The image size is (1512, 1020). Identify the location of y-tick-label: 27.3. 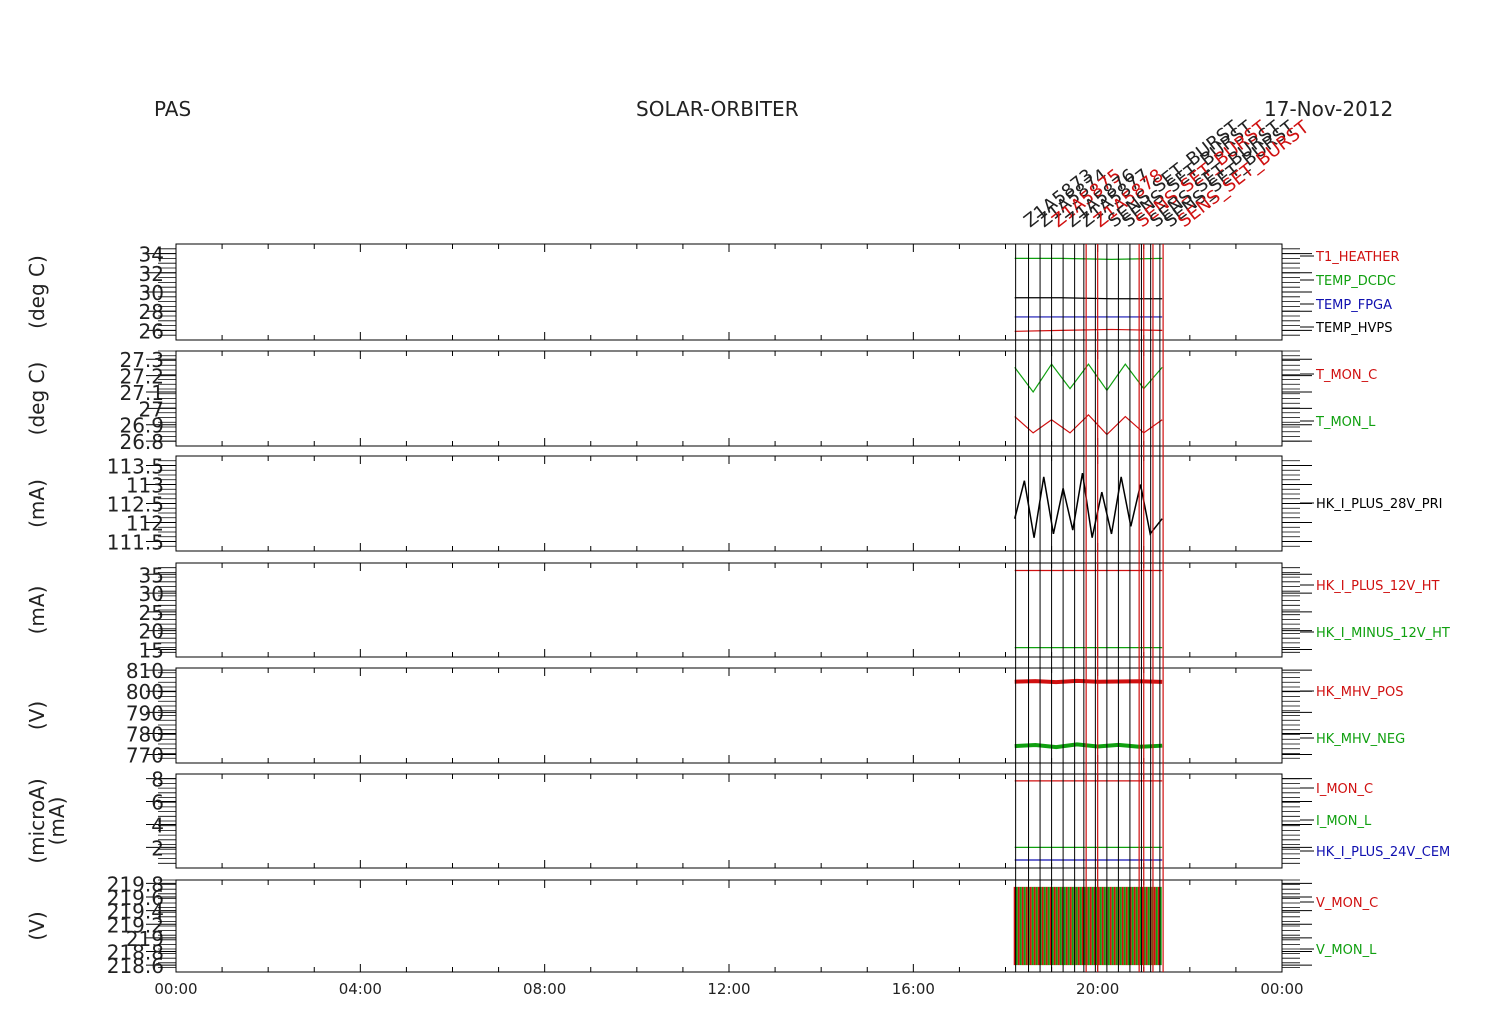
(141, 360).